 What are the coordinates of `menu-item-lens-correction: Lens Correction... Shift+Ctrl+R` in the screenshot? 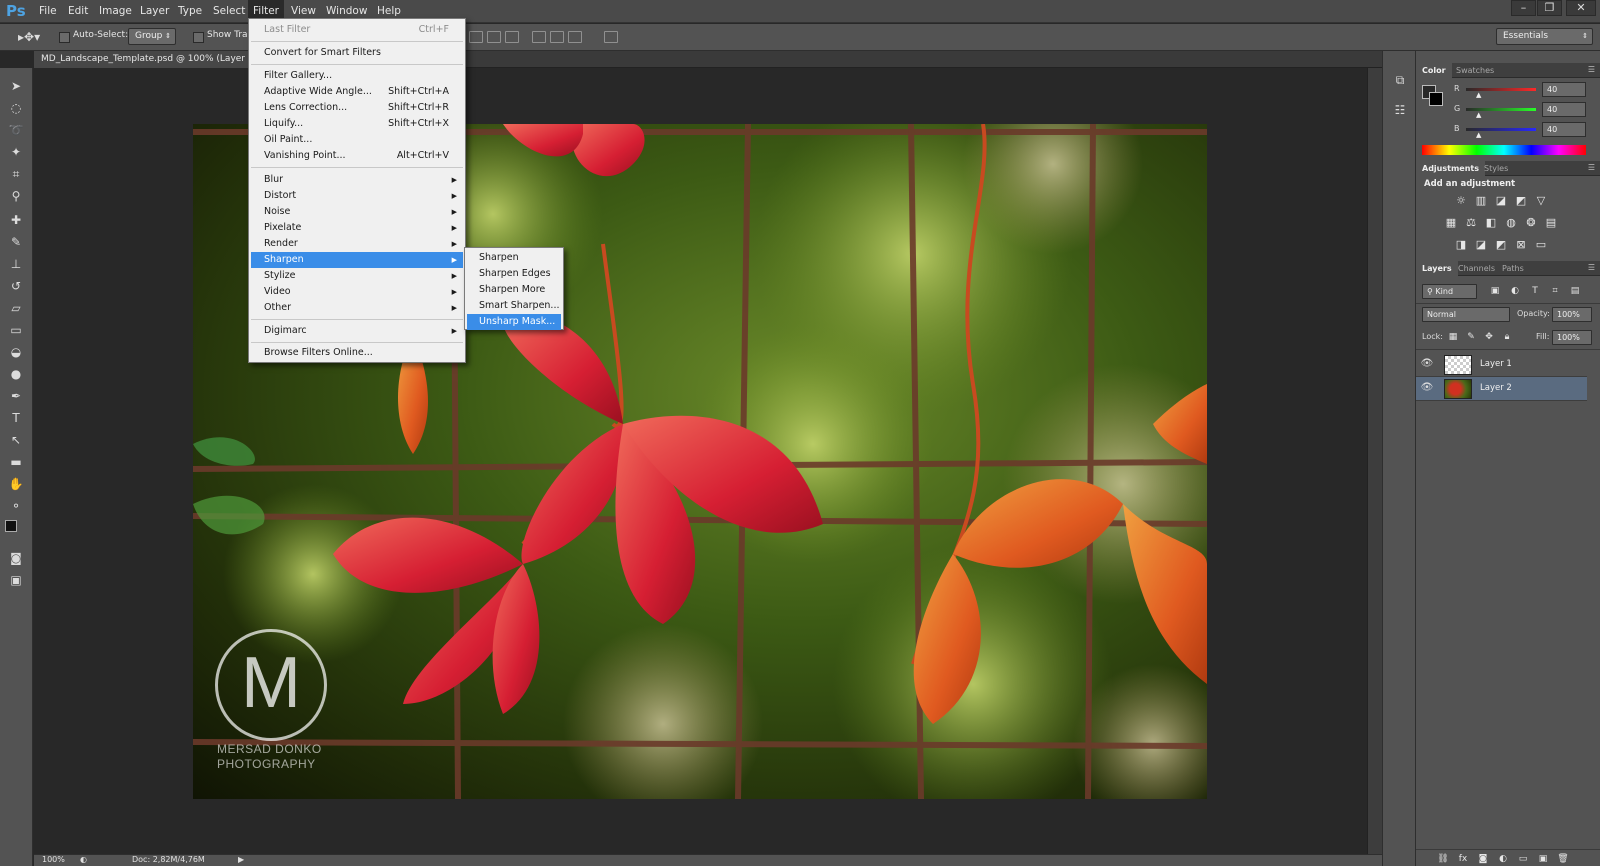 It's located at (357, 108).